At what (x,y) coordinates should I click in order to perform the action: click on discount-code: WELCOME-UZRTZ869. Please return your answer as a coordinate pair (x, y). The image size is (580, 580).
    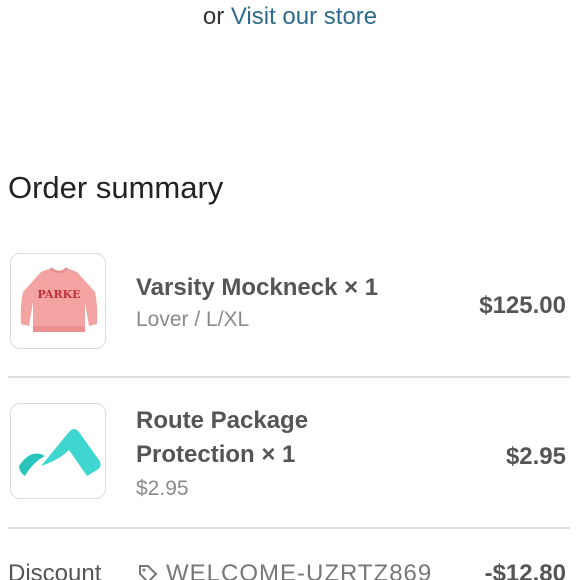
    Looking at the image, I should click on (285, 570).